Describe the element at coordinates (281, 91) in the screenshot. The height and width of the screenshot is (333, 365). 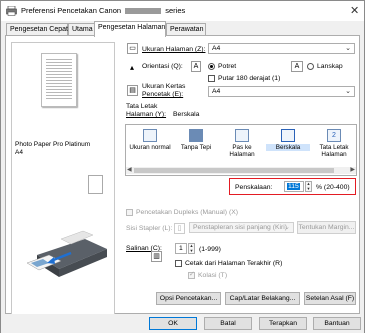
I see `printer-paper-select: A4 ⌄` at that location.